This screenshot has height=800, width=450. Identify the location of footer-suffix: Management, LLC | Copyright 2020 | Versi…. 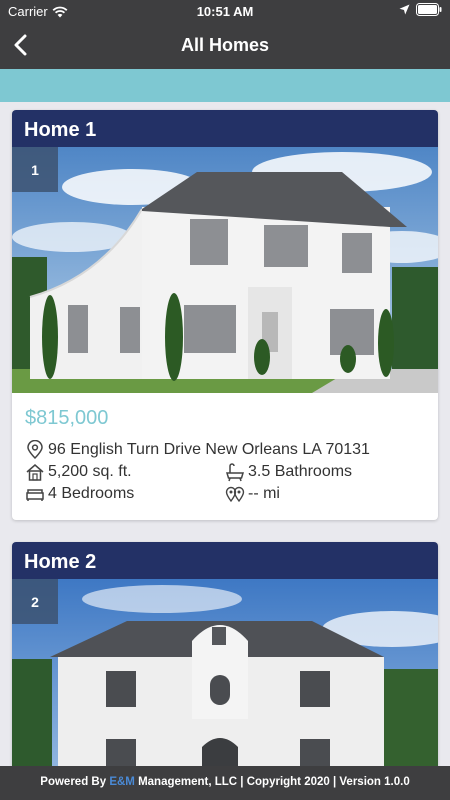
(272, 782).